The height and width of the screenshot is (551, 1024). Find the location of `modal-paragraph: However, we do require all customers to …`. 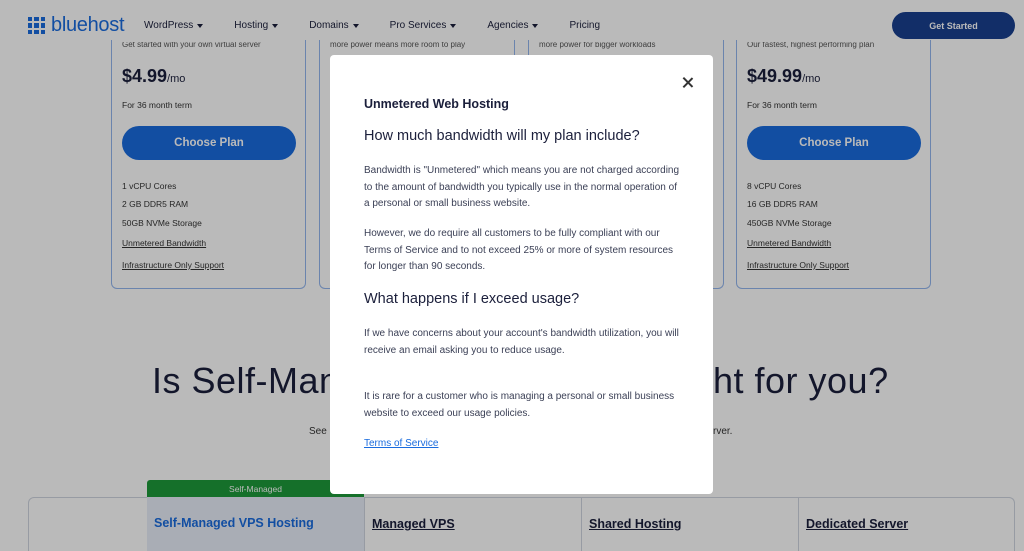

modal-paragraph: However, we do require all customers to … is located at coordinates (519, 250).